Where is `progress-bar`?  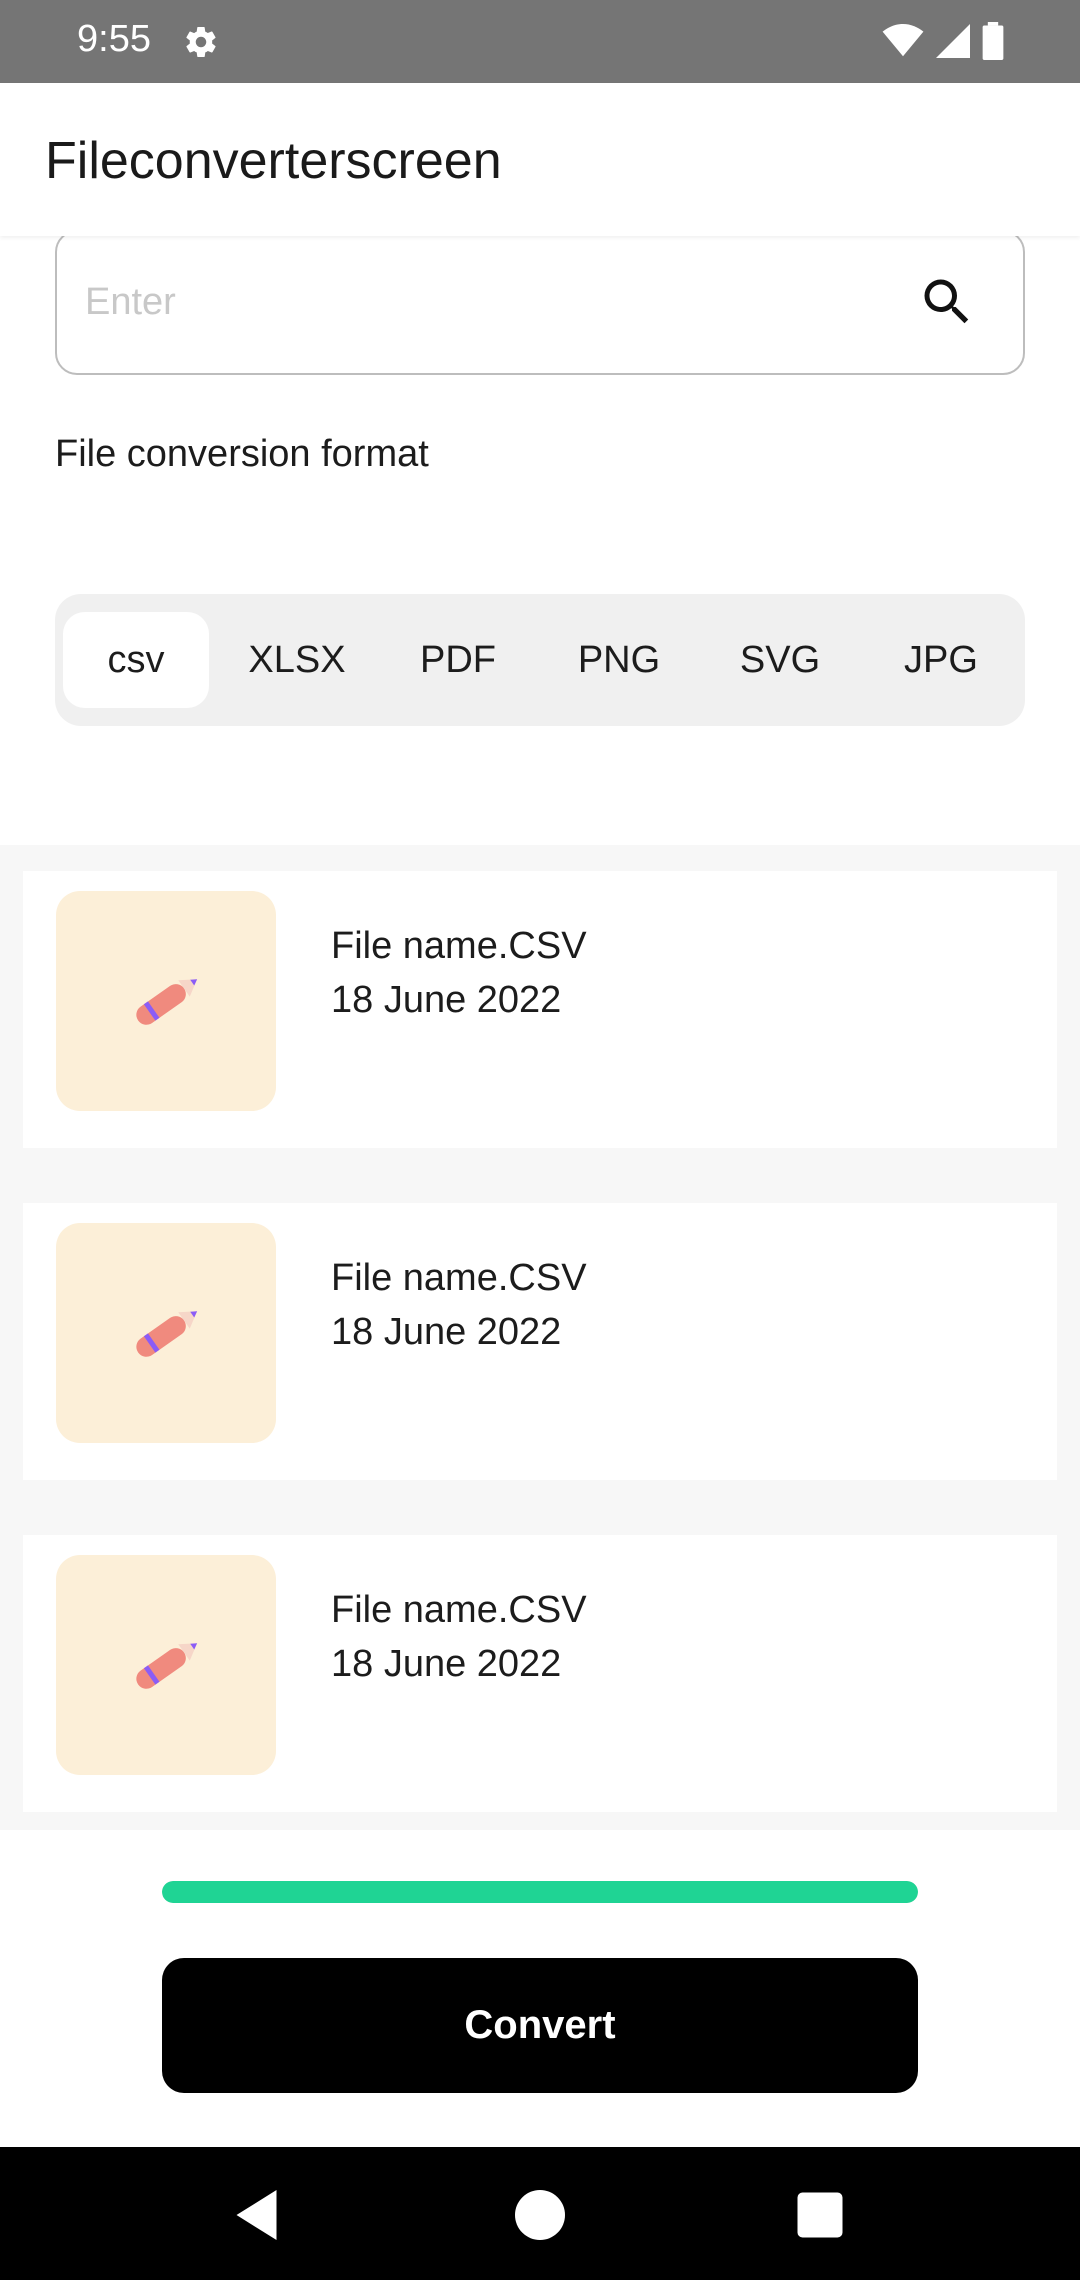 progress-bar is located at coordinates (540, 1892).